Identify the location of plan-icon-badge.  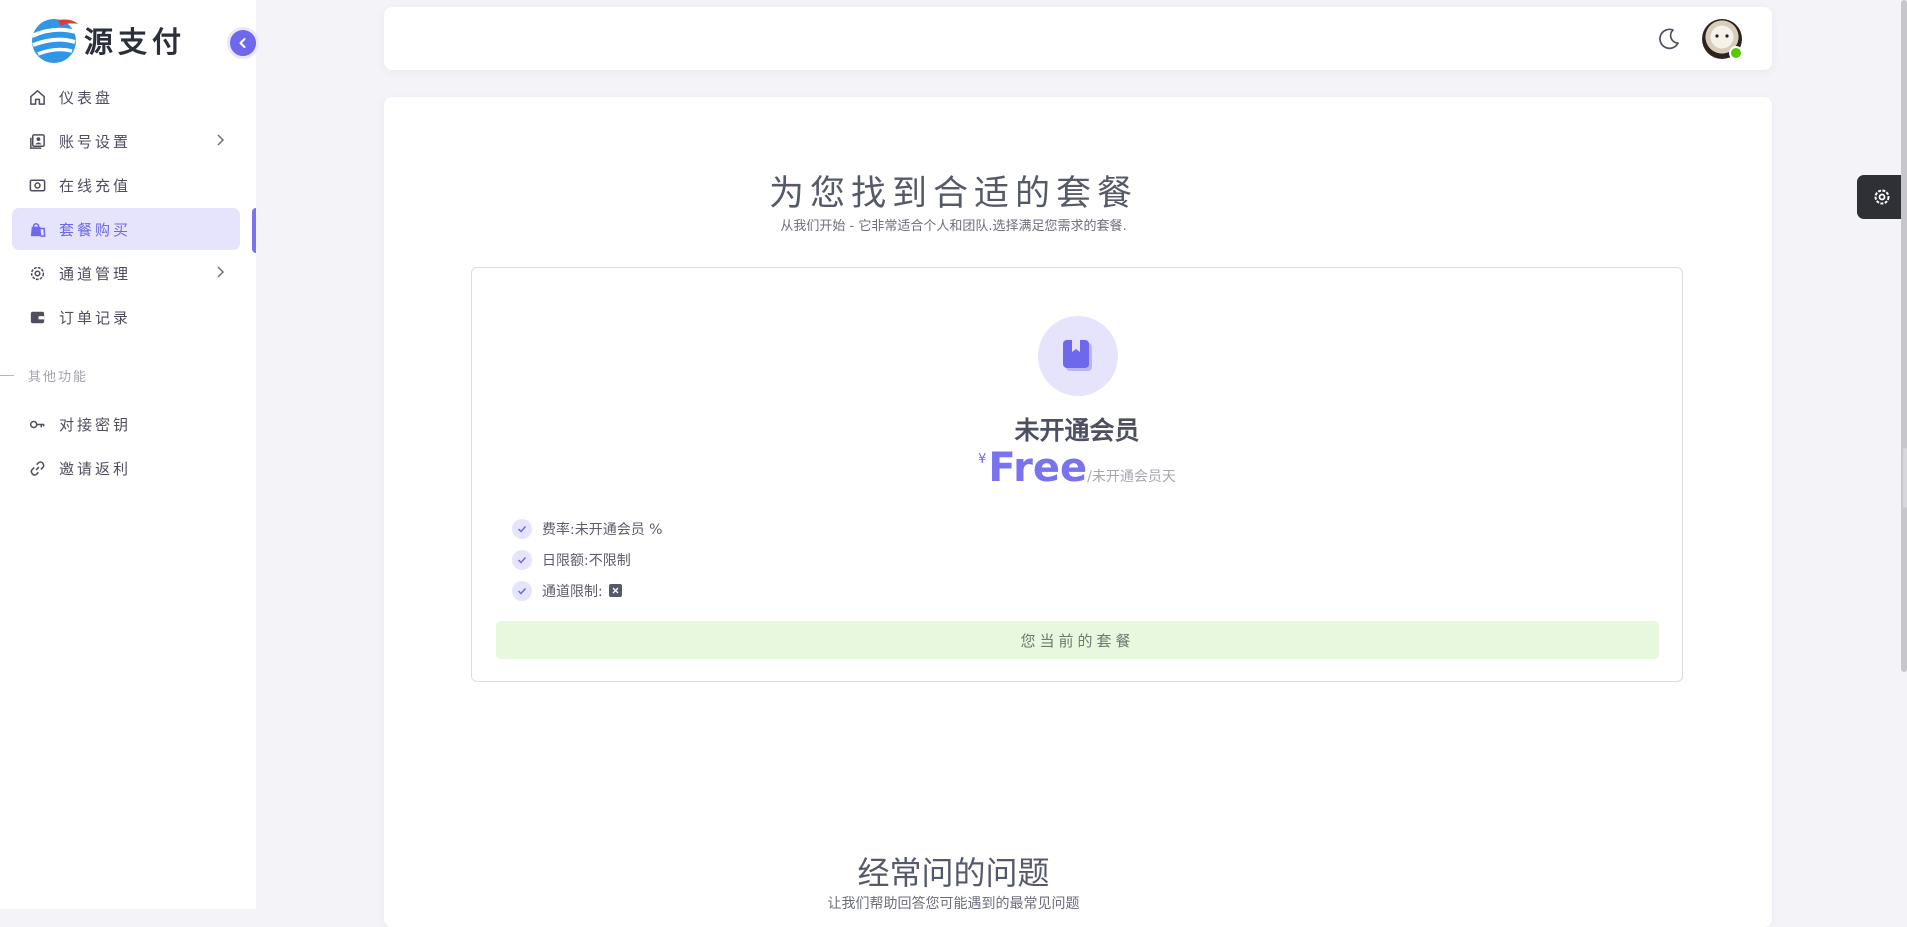
(1078, 356).